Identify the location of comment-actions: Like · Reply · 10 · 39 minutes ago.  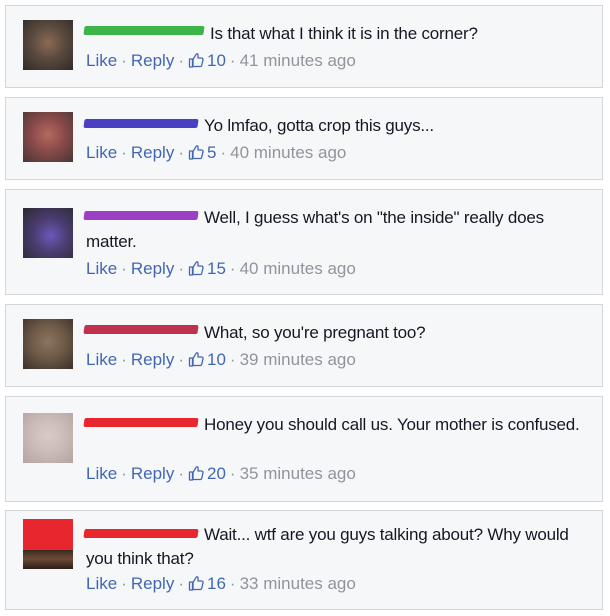
(221, 360).